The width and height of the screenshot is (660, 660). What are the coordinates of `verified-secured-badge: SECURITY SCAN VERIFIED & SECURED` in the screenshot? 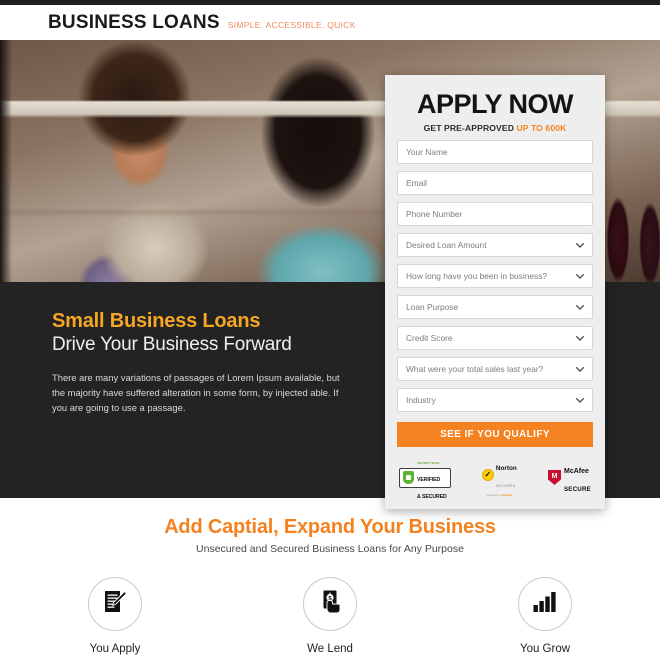 It's located at (425, 481).